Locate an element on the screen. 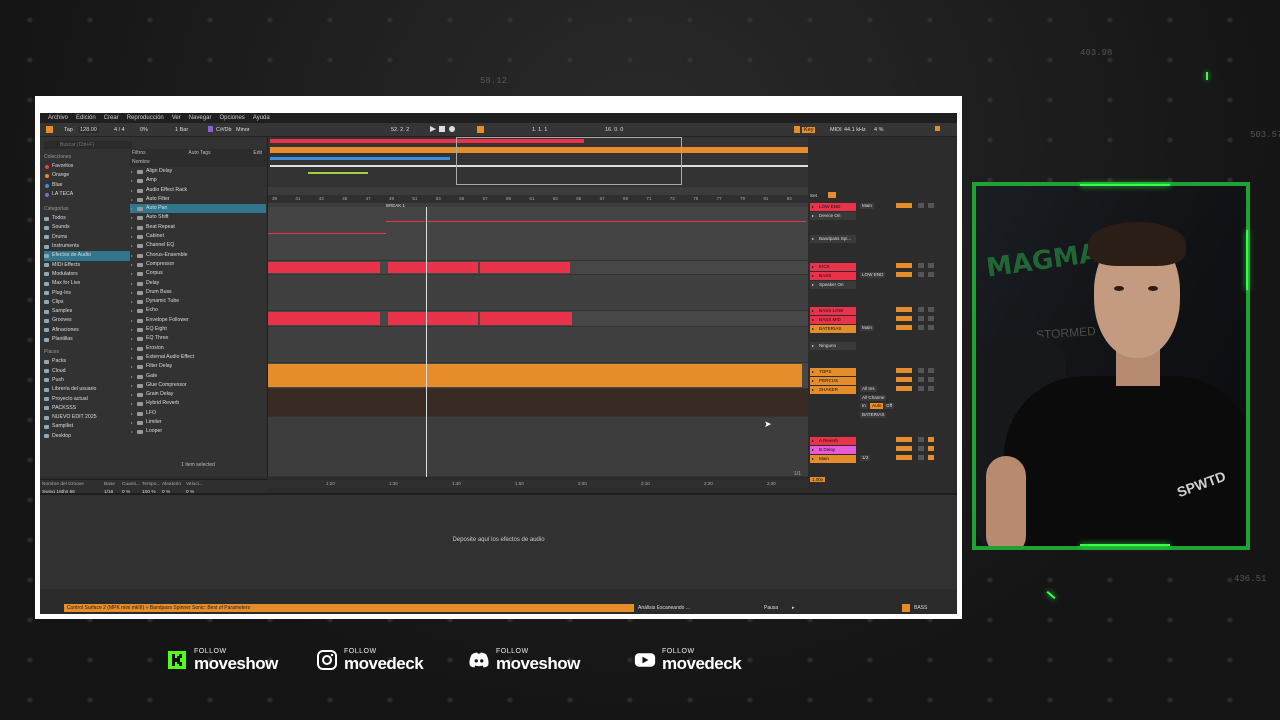  overview-view-box is located at coordinates (569, 161).